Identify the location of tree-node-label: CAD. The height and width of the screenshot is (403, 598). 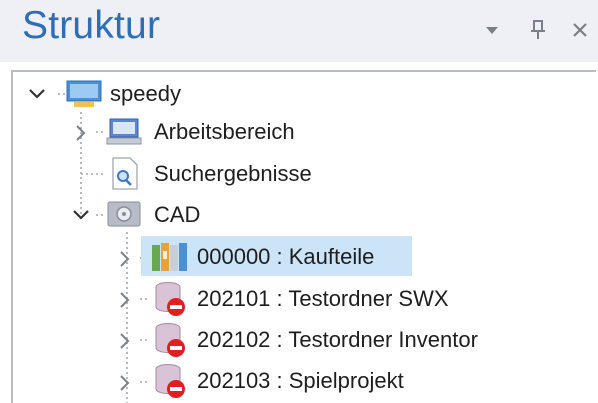
(177, 214).